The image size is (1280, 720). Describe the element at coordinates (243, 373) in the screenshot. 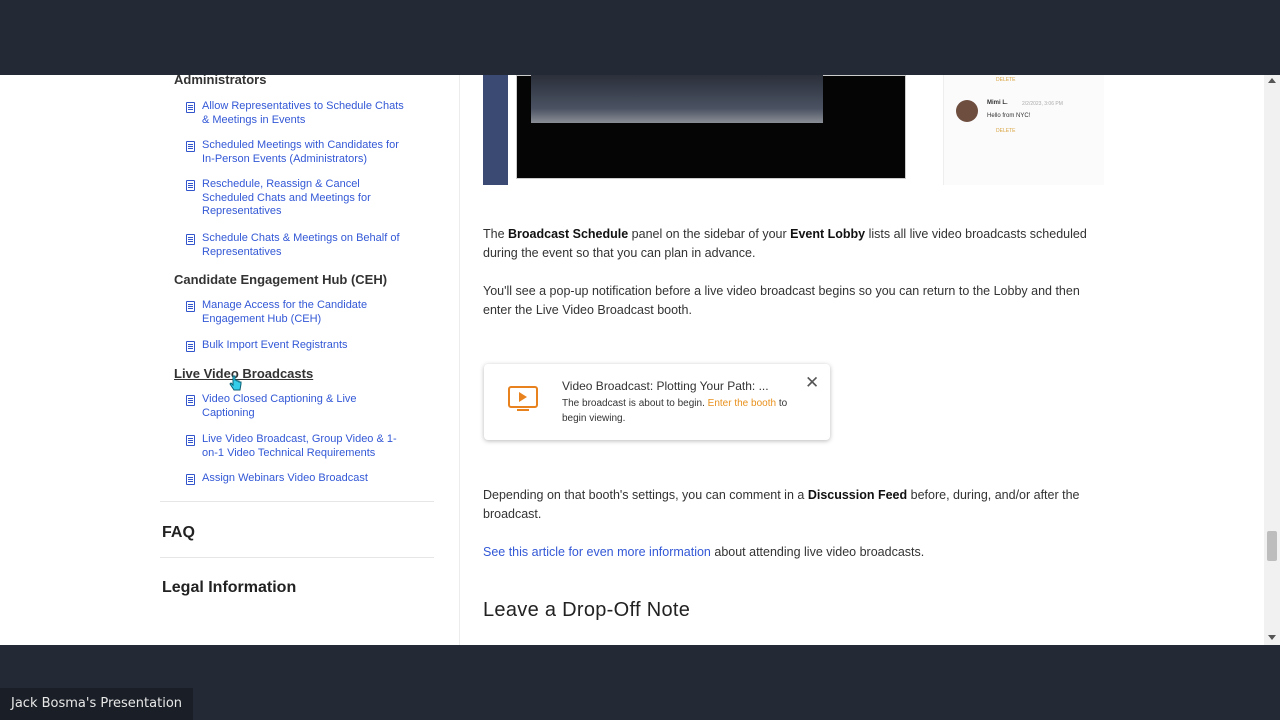

I see `section-heading-live-video: Live Video Broadcasts` at that location.